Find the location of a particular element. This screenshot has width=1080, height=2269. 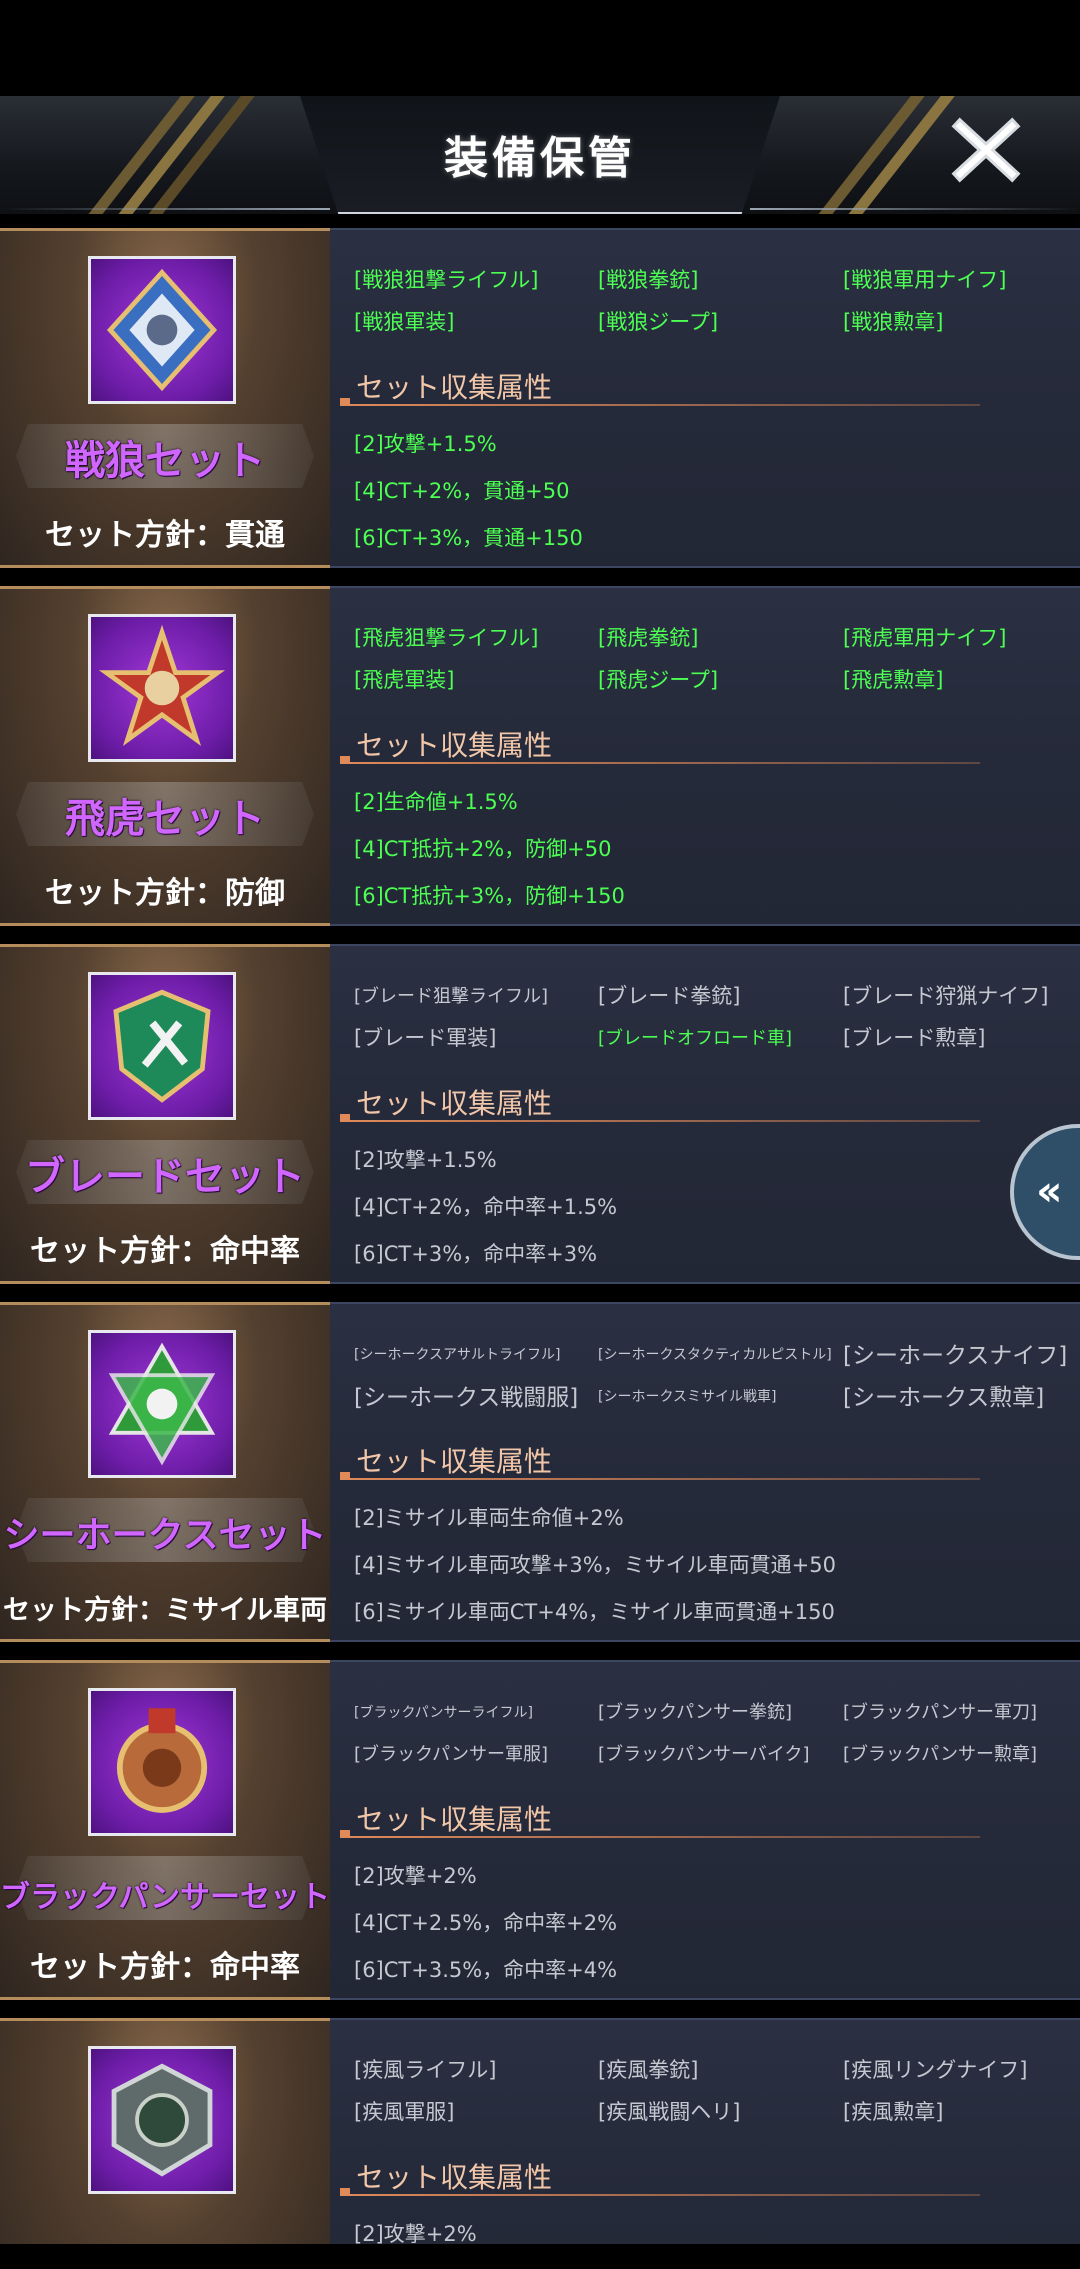

equip-item: [戦狼拳銃] is located at coordinates (648, 280).